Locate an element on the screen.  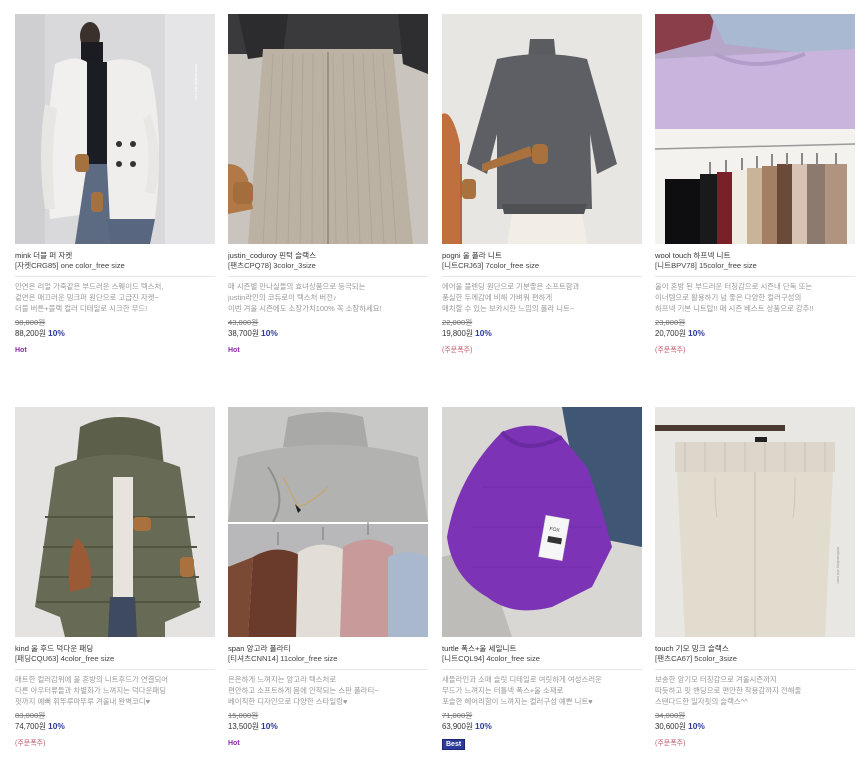
sale-price: 63,900원 is located at coordinates (458, 726).